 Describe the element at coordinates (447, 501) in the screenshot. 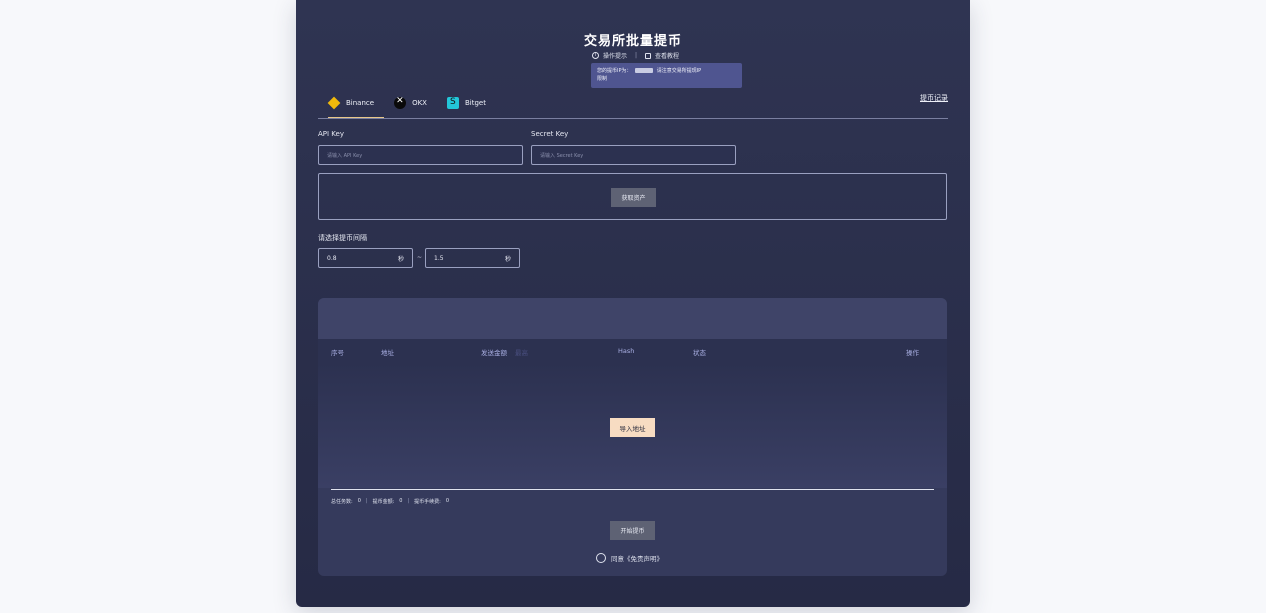

I see `fee-value: 0` at that location.